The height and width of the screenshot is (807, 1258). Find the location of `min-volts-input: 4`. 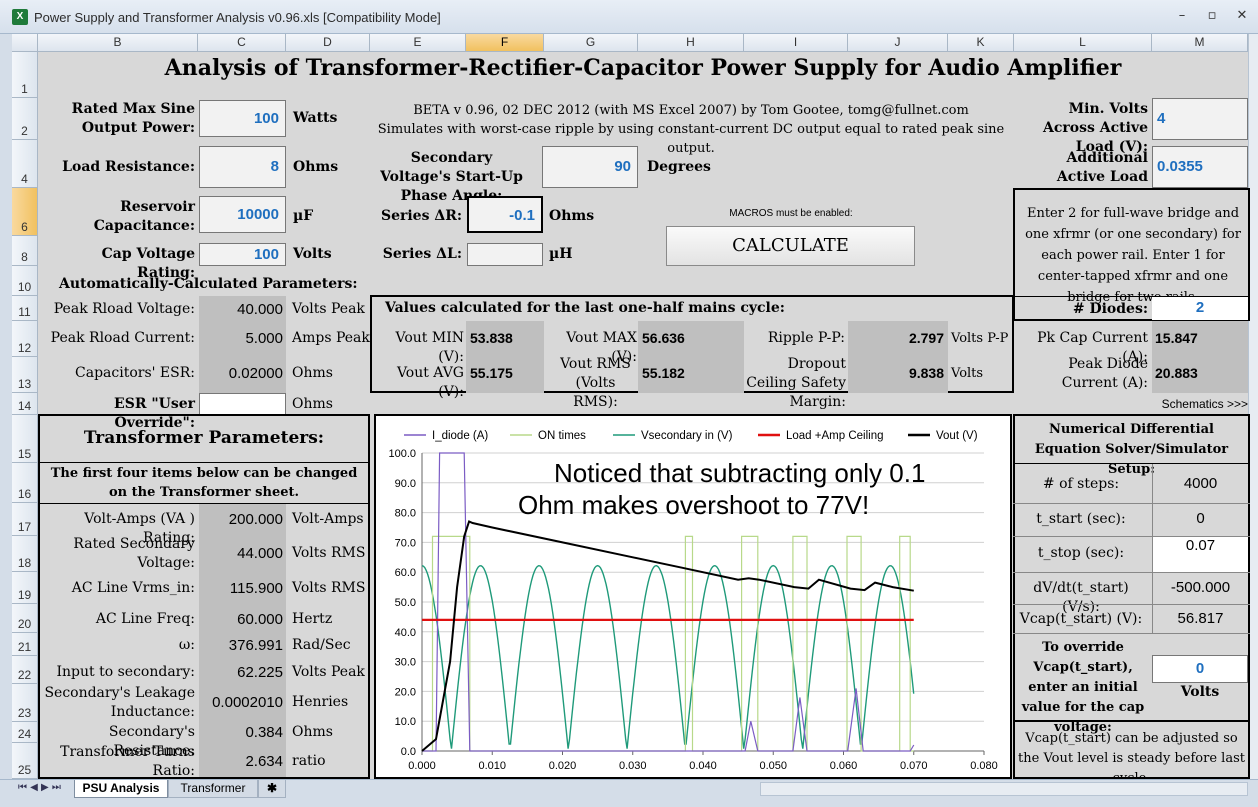

min-volts-input: 4 is located at coordinates (1200, 119).